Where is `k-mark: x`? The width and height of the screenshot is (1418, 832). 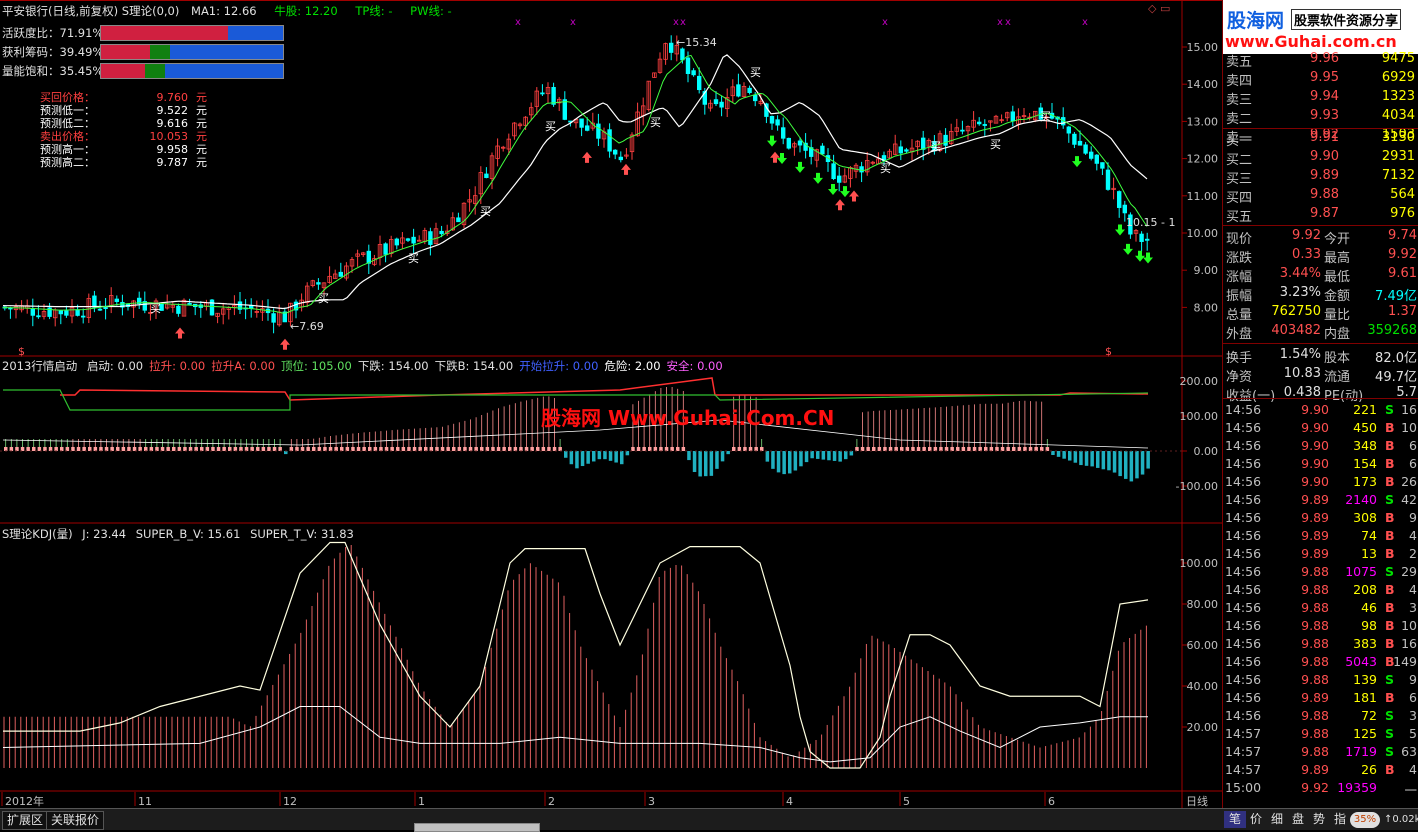
k-mark: x is located at coordinates (1008, 22).